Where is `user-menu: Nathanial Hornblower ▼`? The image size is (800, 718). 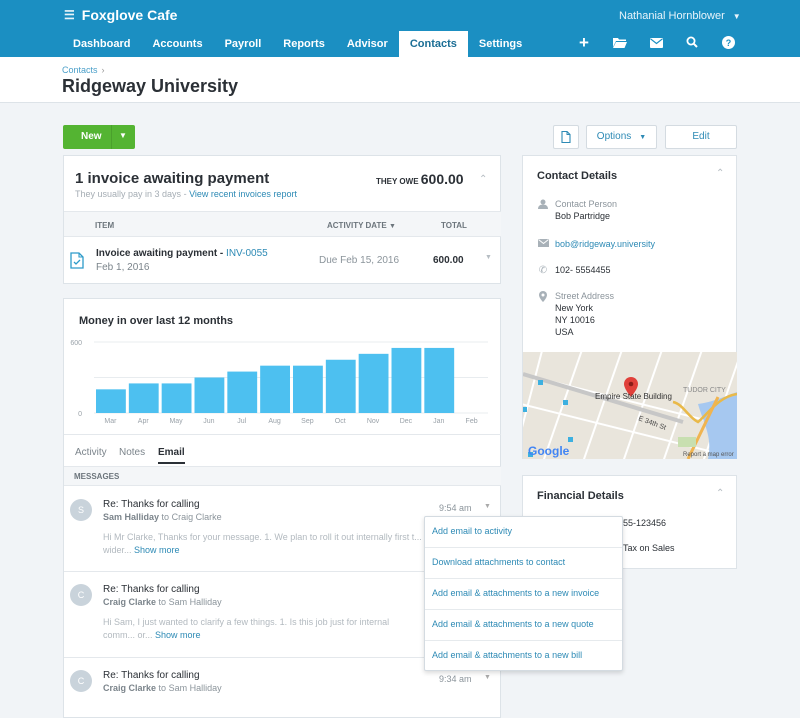 user-menu: Nathanial Hornblower ▼ is located at coordinates (680, 16).